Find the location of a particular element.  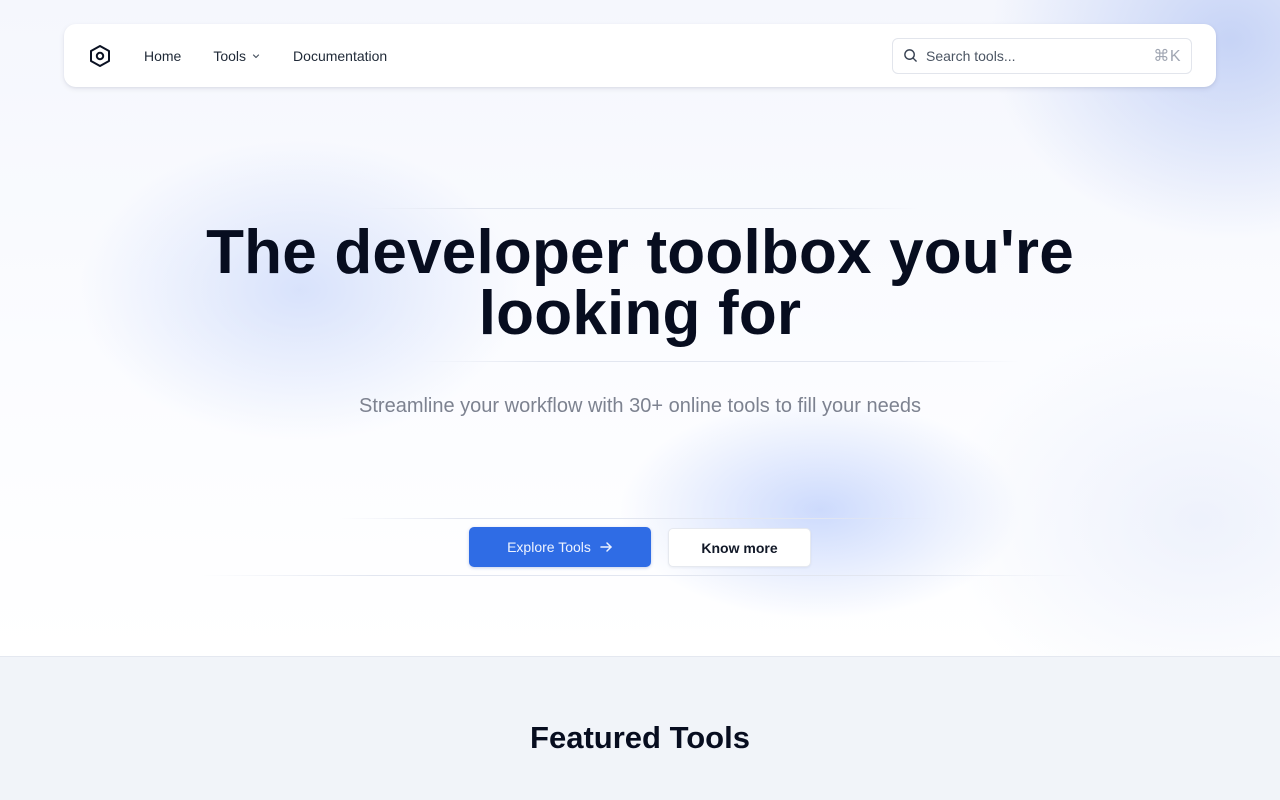

chevron-down-icon is located at coordinates (256, 56).